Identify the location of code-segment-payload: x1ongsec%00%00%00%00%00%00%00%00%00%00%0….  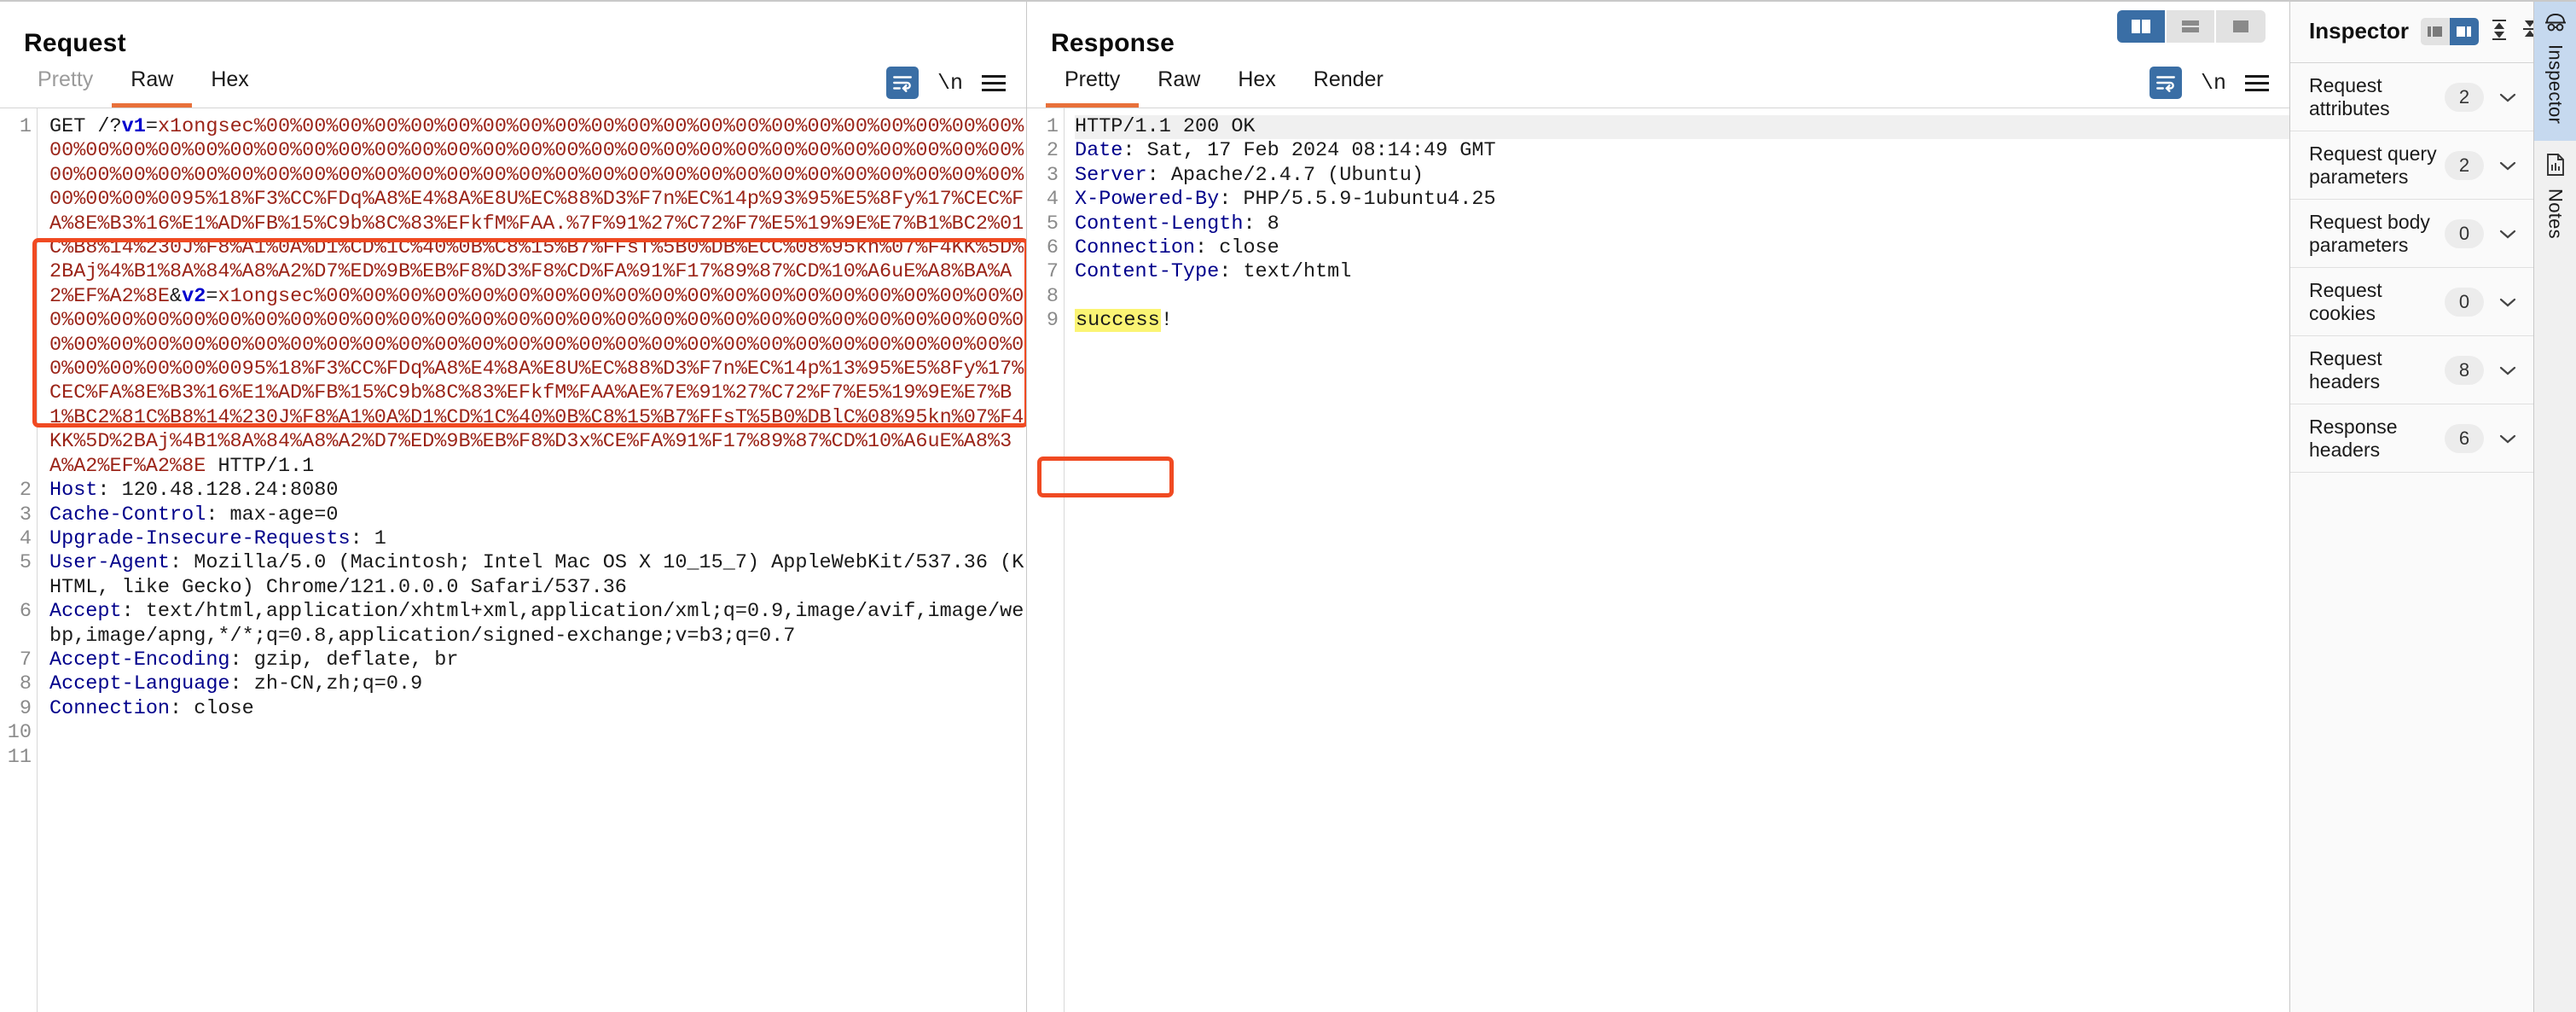
(536, 211).